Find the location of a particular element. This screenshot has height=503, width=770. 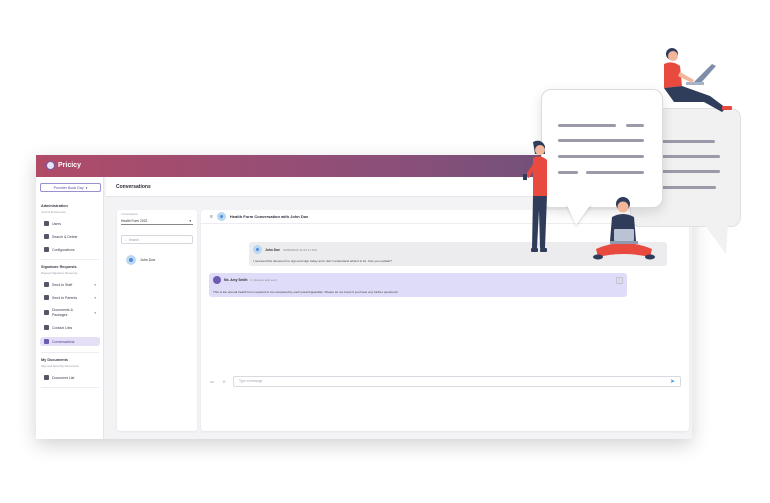

logo: Pricicy is located at coordinates (63, 165).